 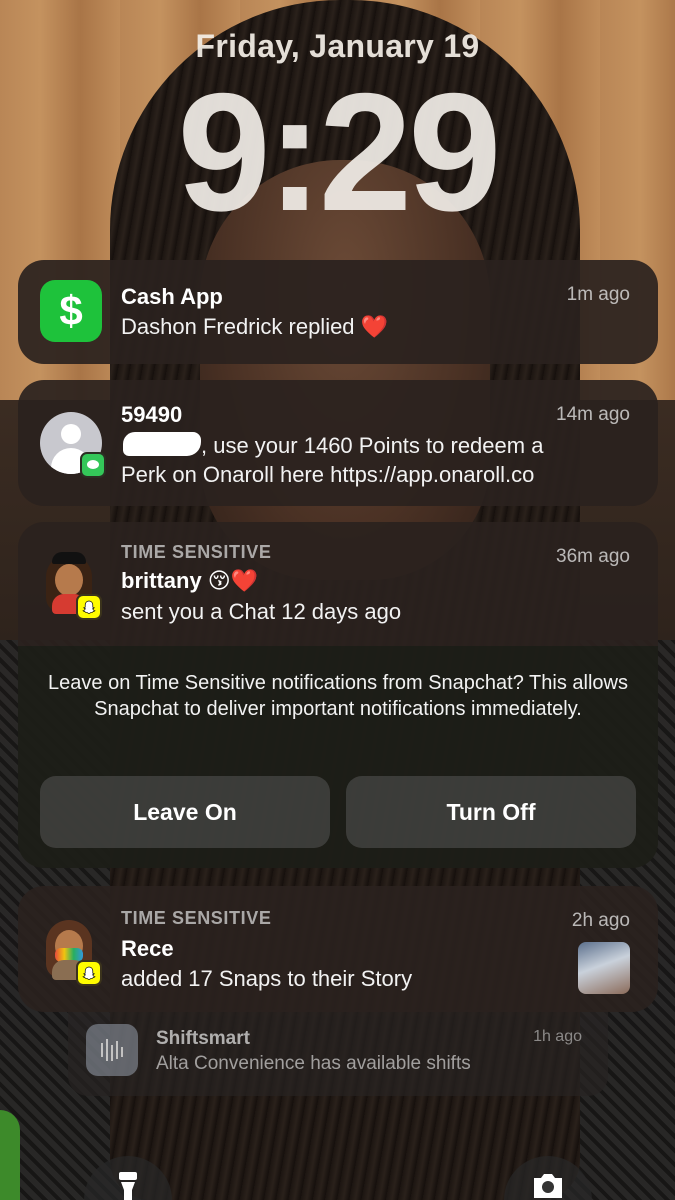 I want to click on heart-emoji-icon: ❤️, so click(x=374, y=326).